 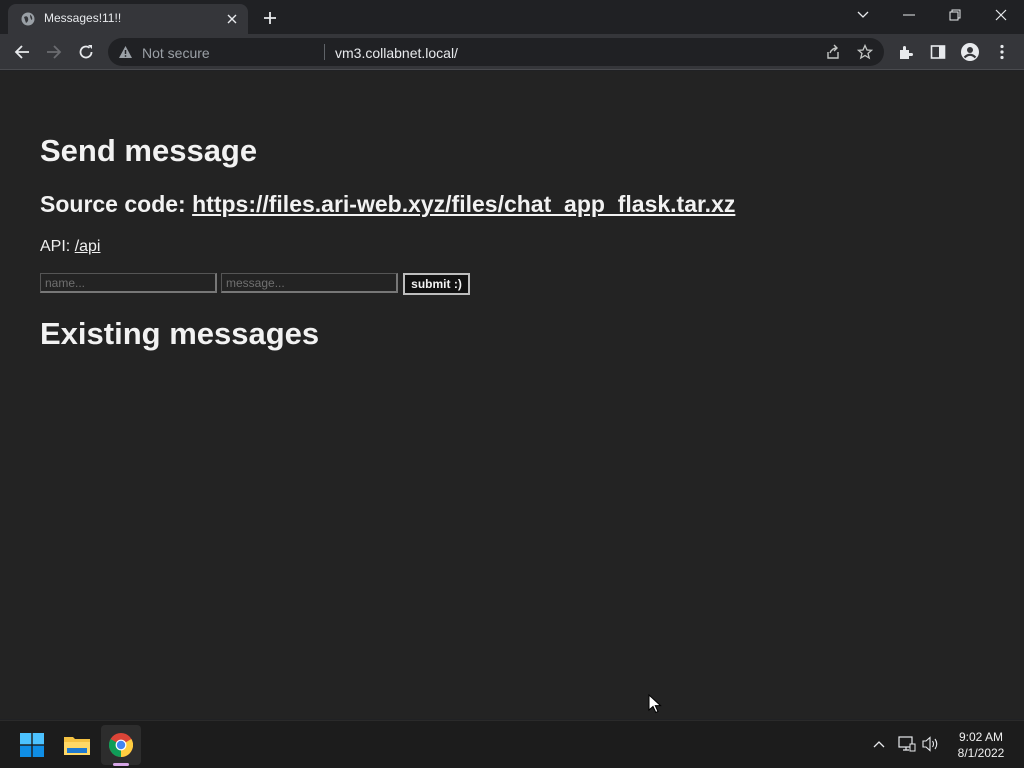 I want to click on chevron-up-icon, so click(x=879, y=744).